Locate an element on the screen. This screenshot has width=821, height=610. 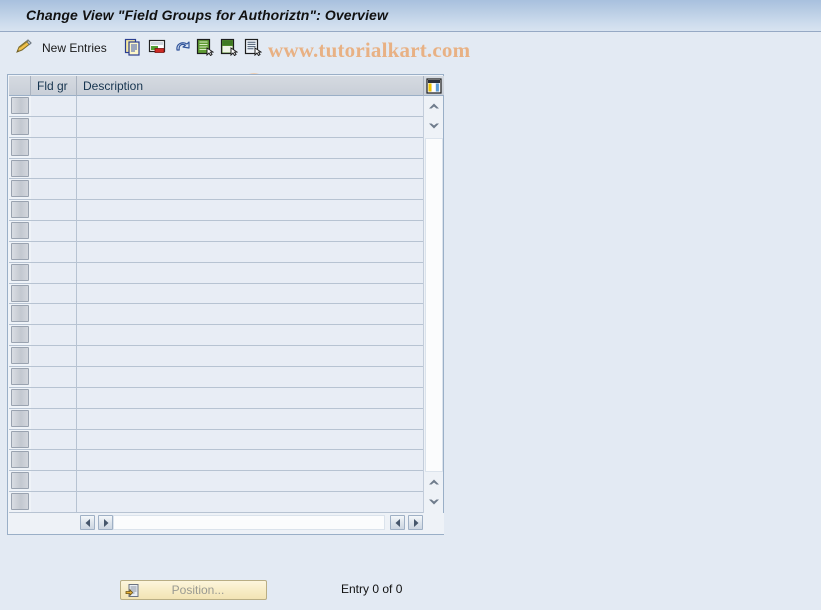
undo-button is located at coordinates (182, 48).